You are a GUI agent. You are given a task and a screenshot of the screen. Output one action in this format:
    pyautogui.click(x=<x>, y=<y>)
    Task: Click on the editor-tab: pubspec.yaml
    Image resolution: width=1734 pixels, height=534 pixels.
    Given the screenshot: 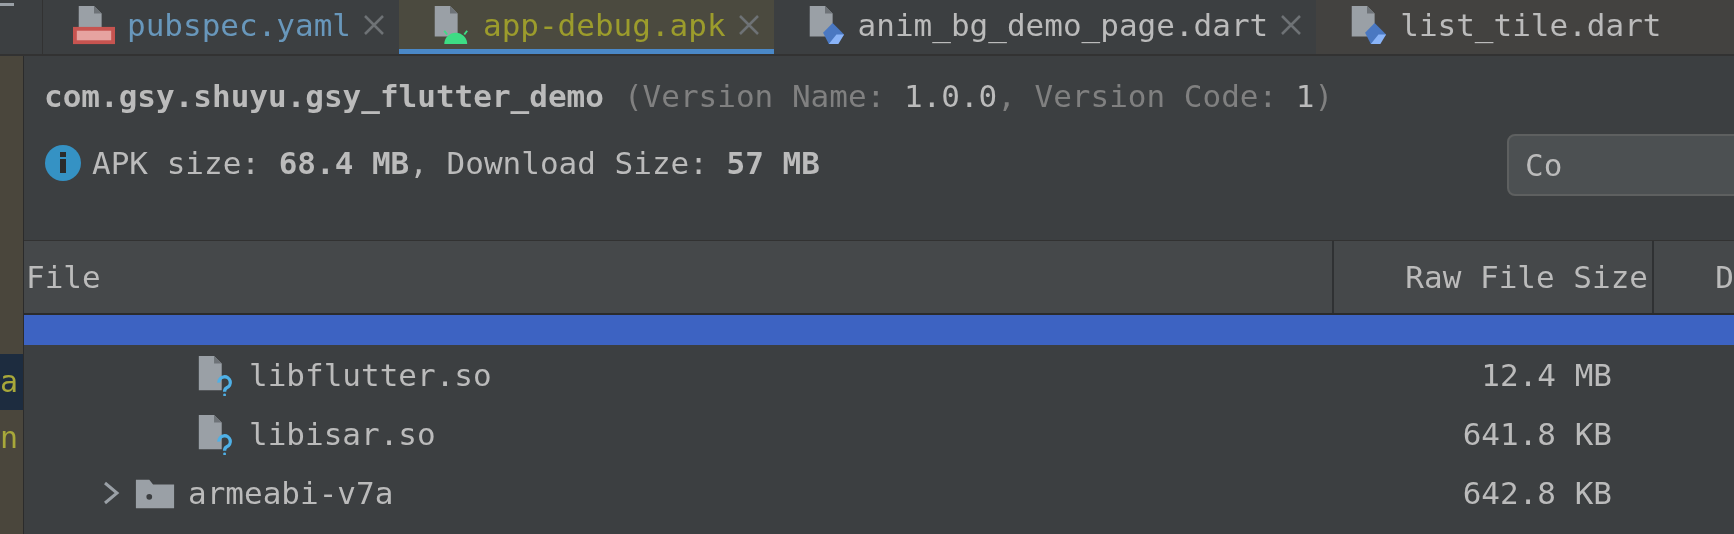 What is the action you would take?
    pyautogui.click(x=221, y=27)
    